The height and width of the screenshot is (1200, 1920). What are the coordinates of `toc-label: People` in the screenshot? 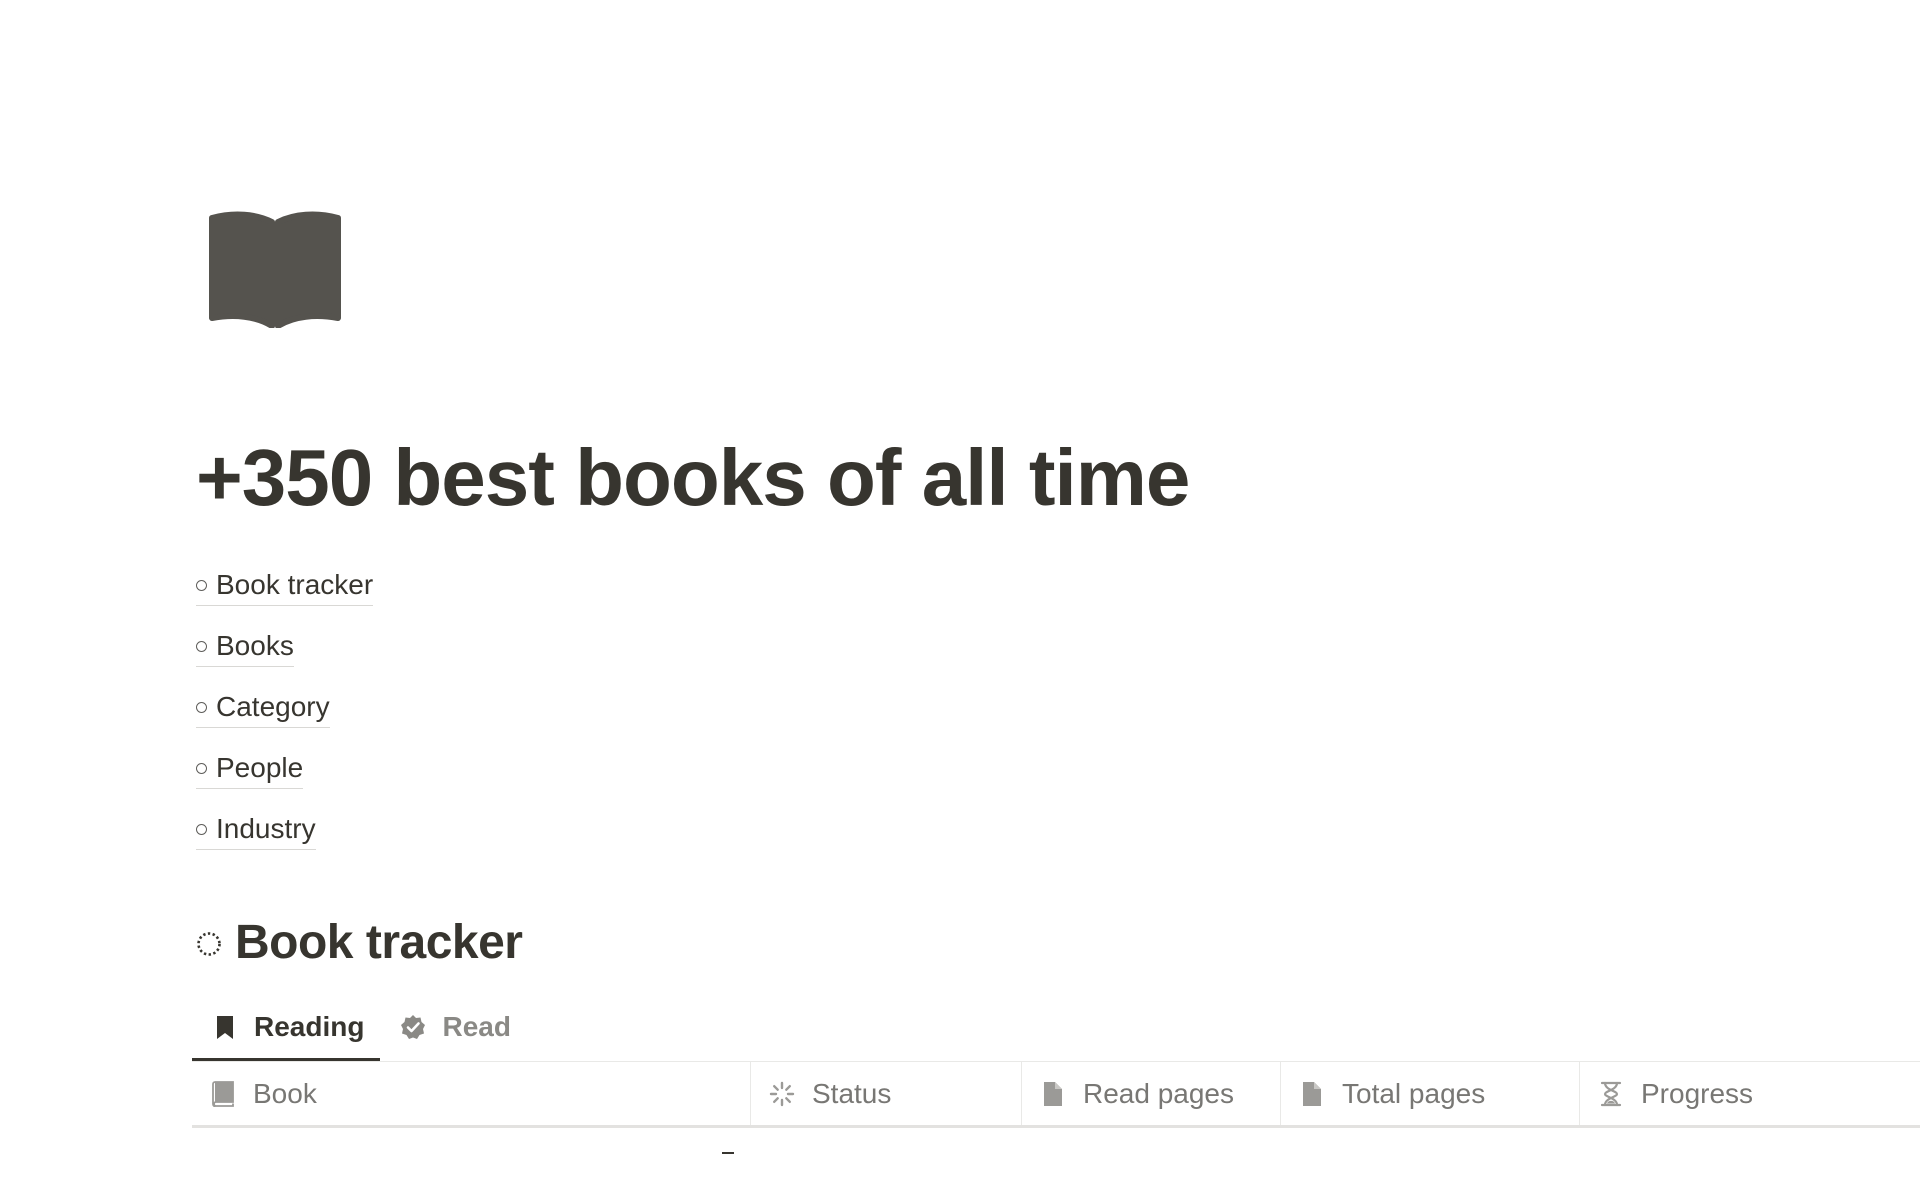 It's located at (260, 767).